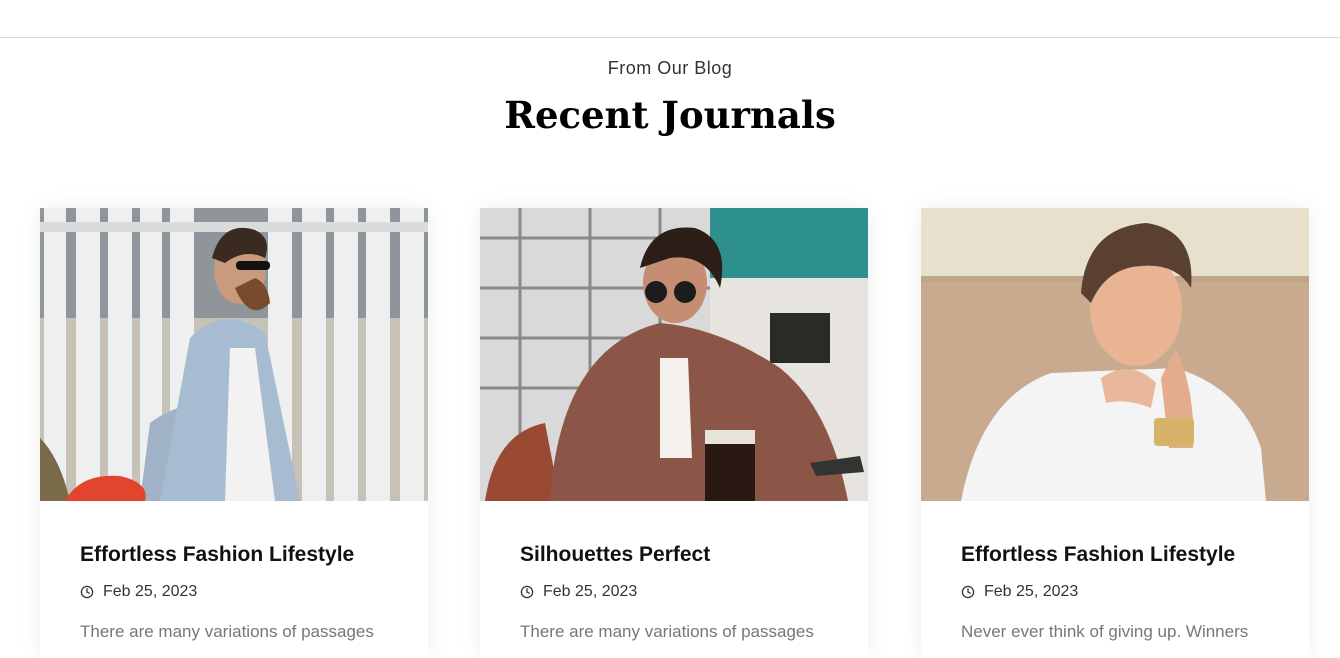 This screenshot has height=658, width=1340. What do you see at coordinates (670, 115) in the screenshot?
I see `section-title: Recent Journals` at bounding box center [670, 115].